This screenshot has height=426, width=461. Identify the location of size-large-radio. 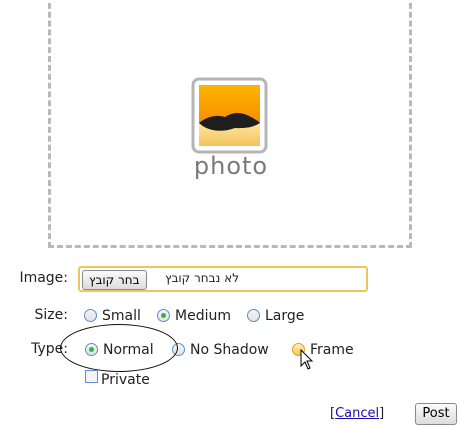
(253, 315).